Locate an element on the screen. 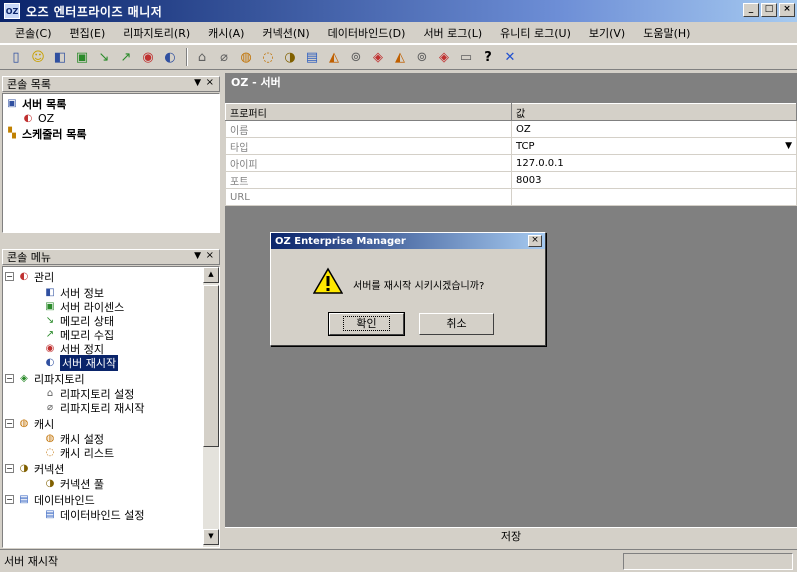 This screenshot has height=572, width=797. unity-log-icon: ◭ is located at coordinates (400, 57).